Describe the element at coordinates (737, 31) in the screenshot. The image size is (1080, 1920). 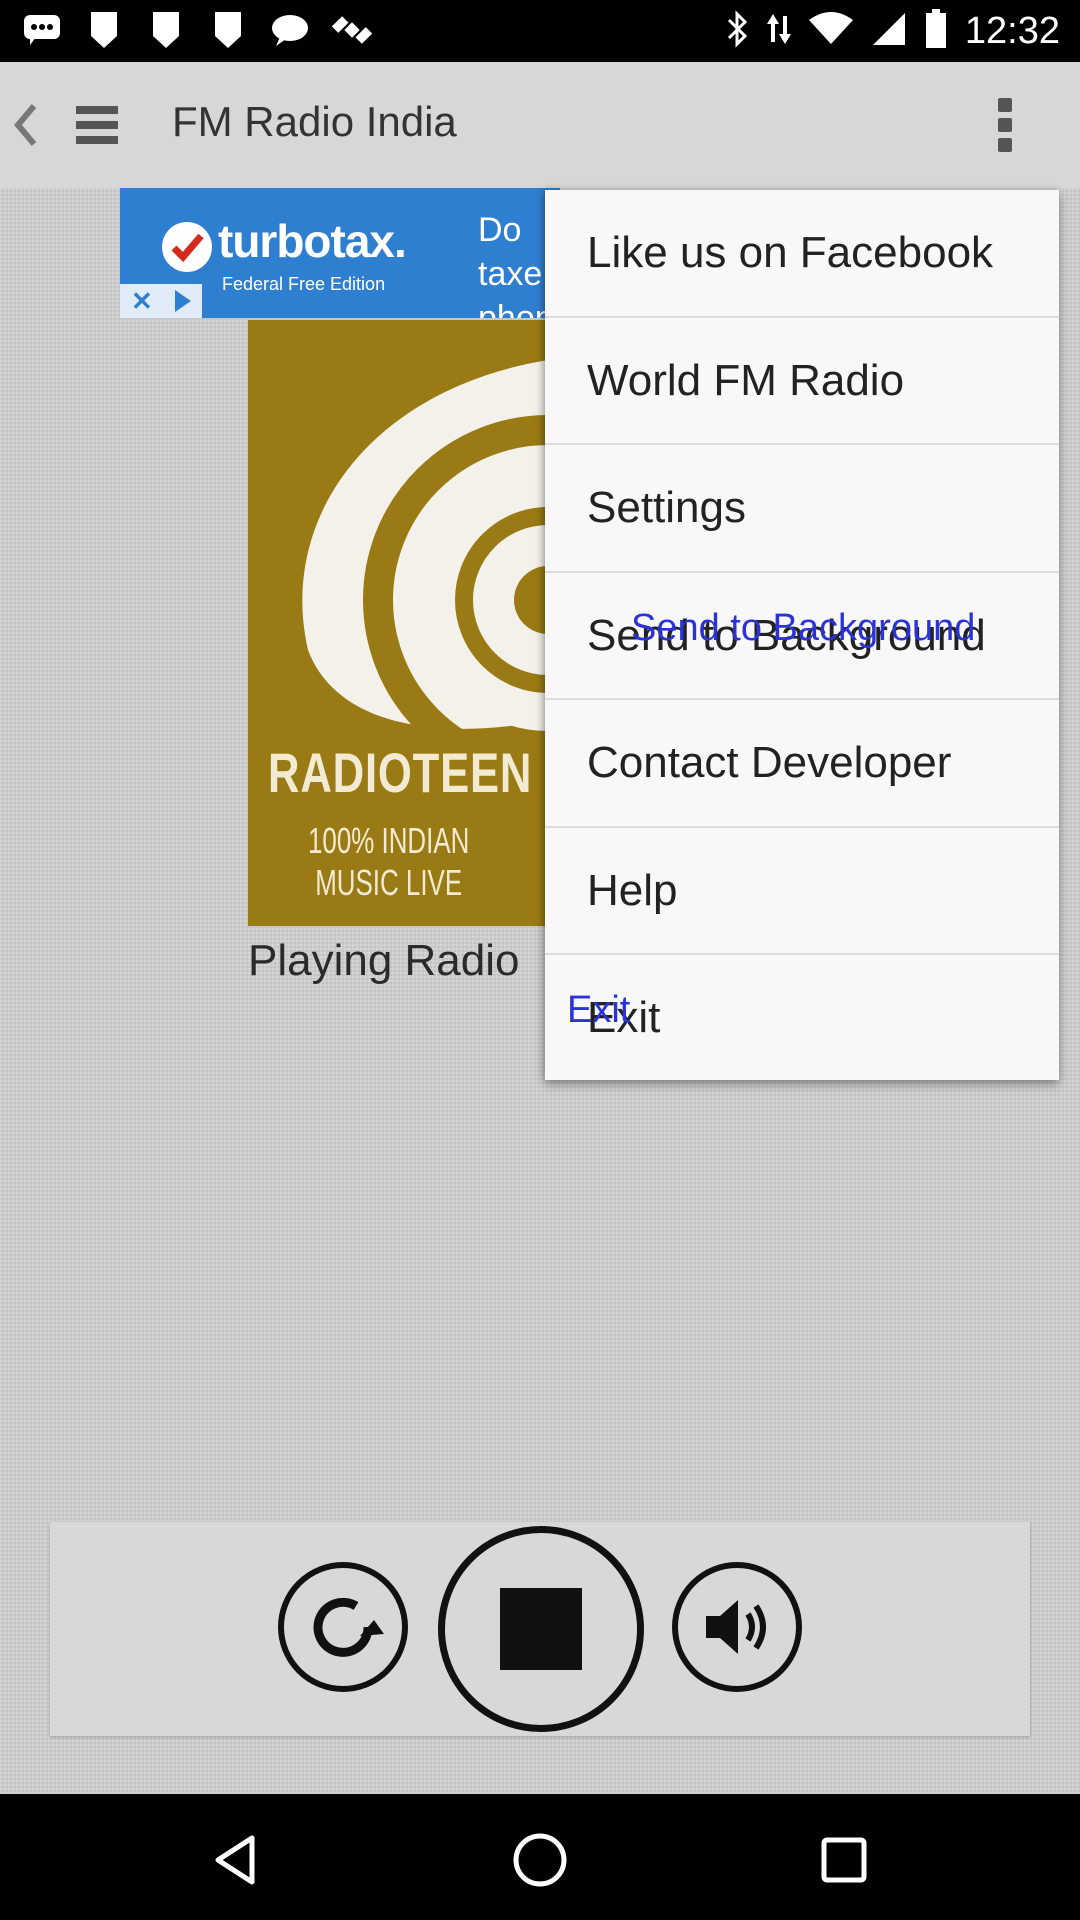
I see `bluetooth-icon` at that location.